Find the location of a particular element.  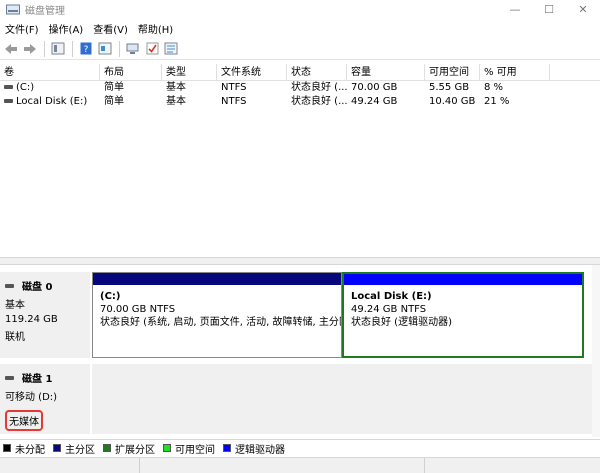

partition-c-size: 70.00 GB NTFS is located at coordinates (138, 309).